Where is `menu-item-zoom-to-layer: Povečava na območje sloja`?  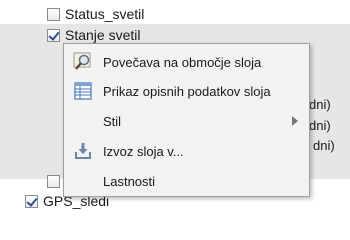
menu-item-zoom-to-layer: Povečava na območje sloja is located at coordinates (186, 62).